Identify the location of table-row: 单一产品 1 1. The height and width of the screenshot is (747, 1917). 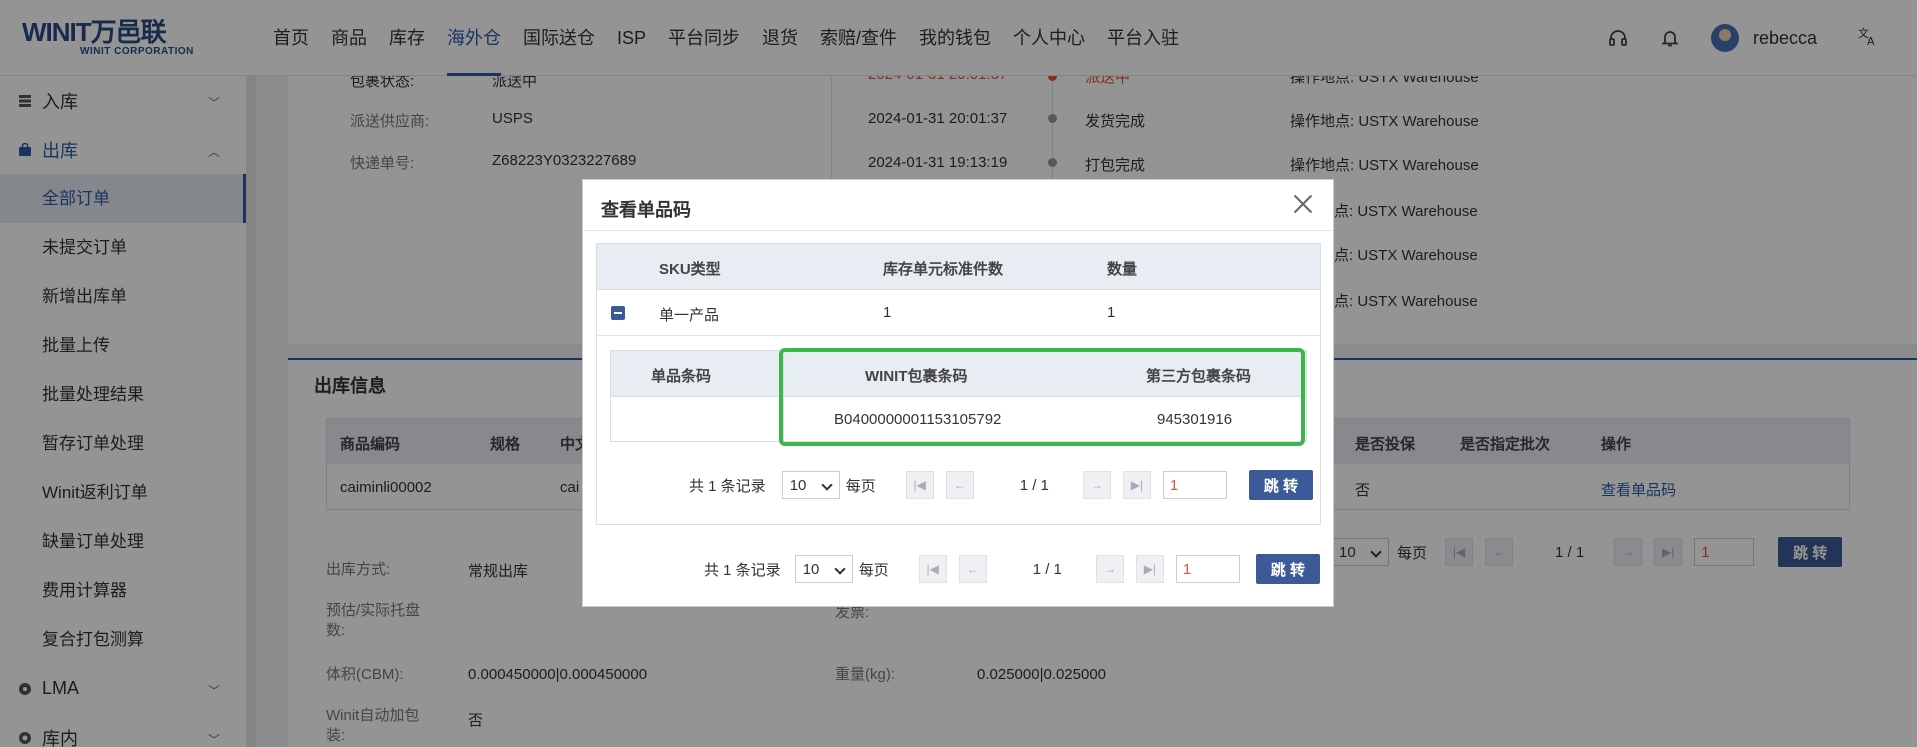
(958, 313).